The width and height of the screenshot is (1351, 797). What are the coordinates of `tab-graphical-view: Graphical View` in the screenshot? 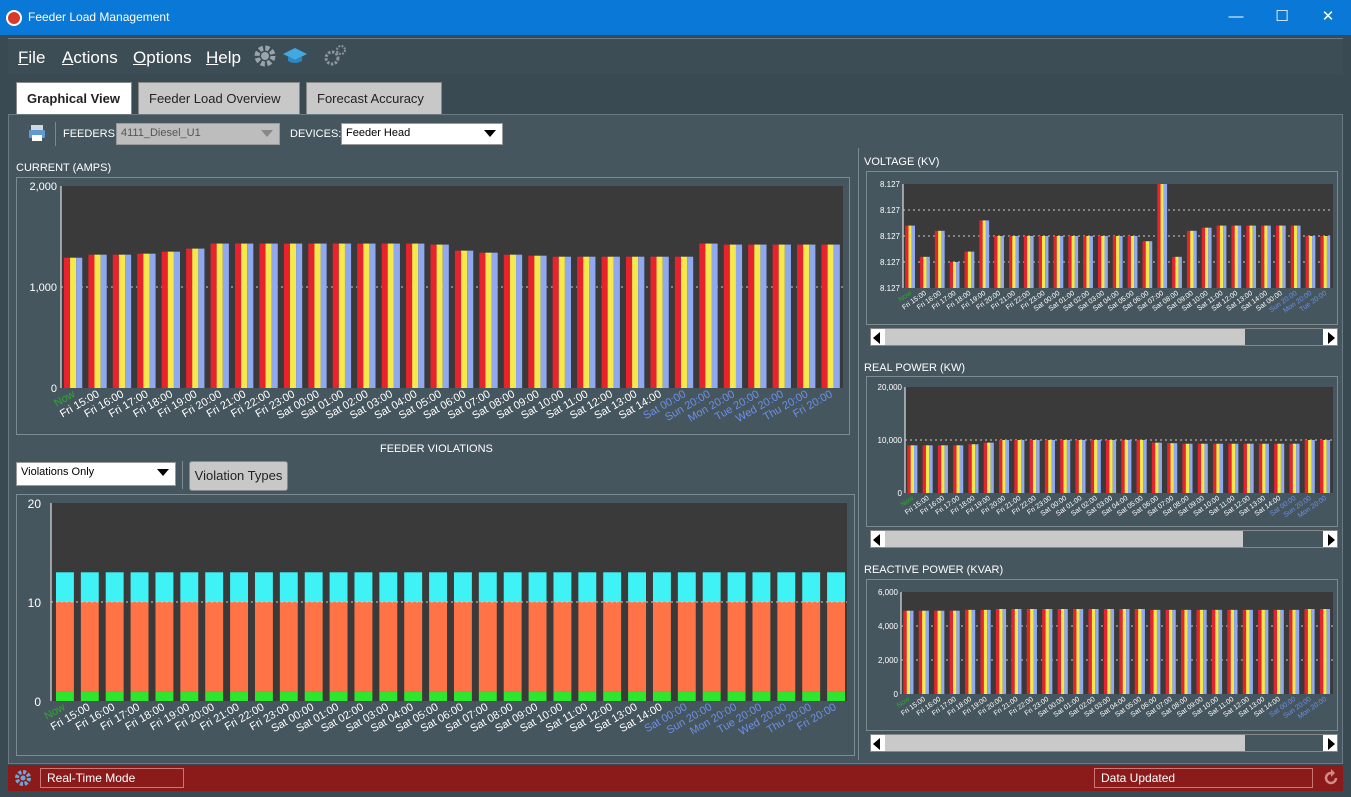 It's located at (74, 98).